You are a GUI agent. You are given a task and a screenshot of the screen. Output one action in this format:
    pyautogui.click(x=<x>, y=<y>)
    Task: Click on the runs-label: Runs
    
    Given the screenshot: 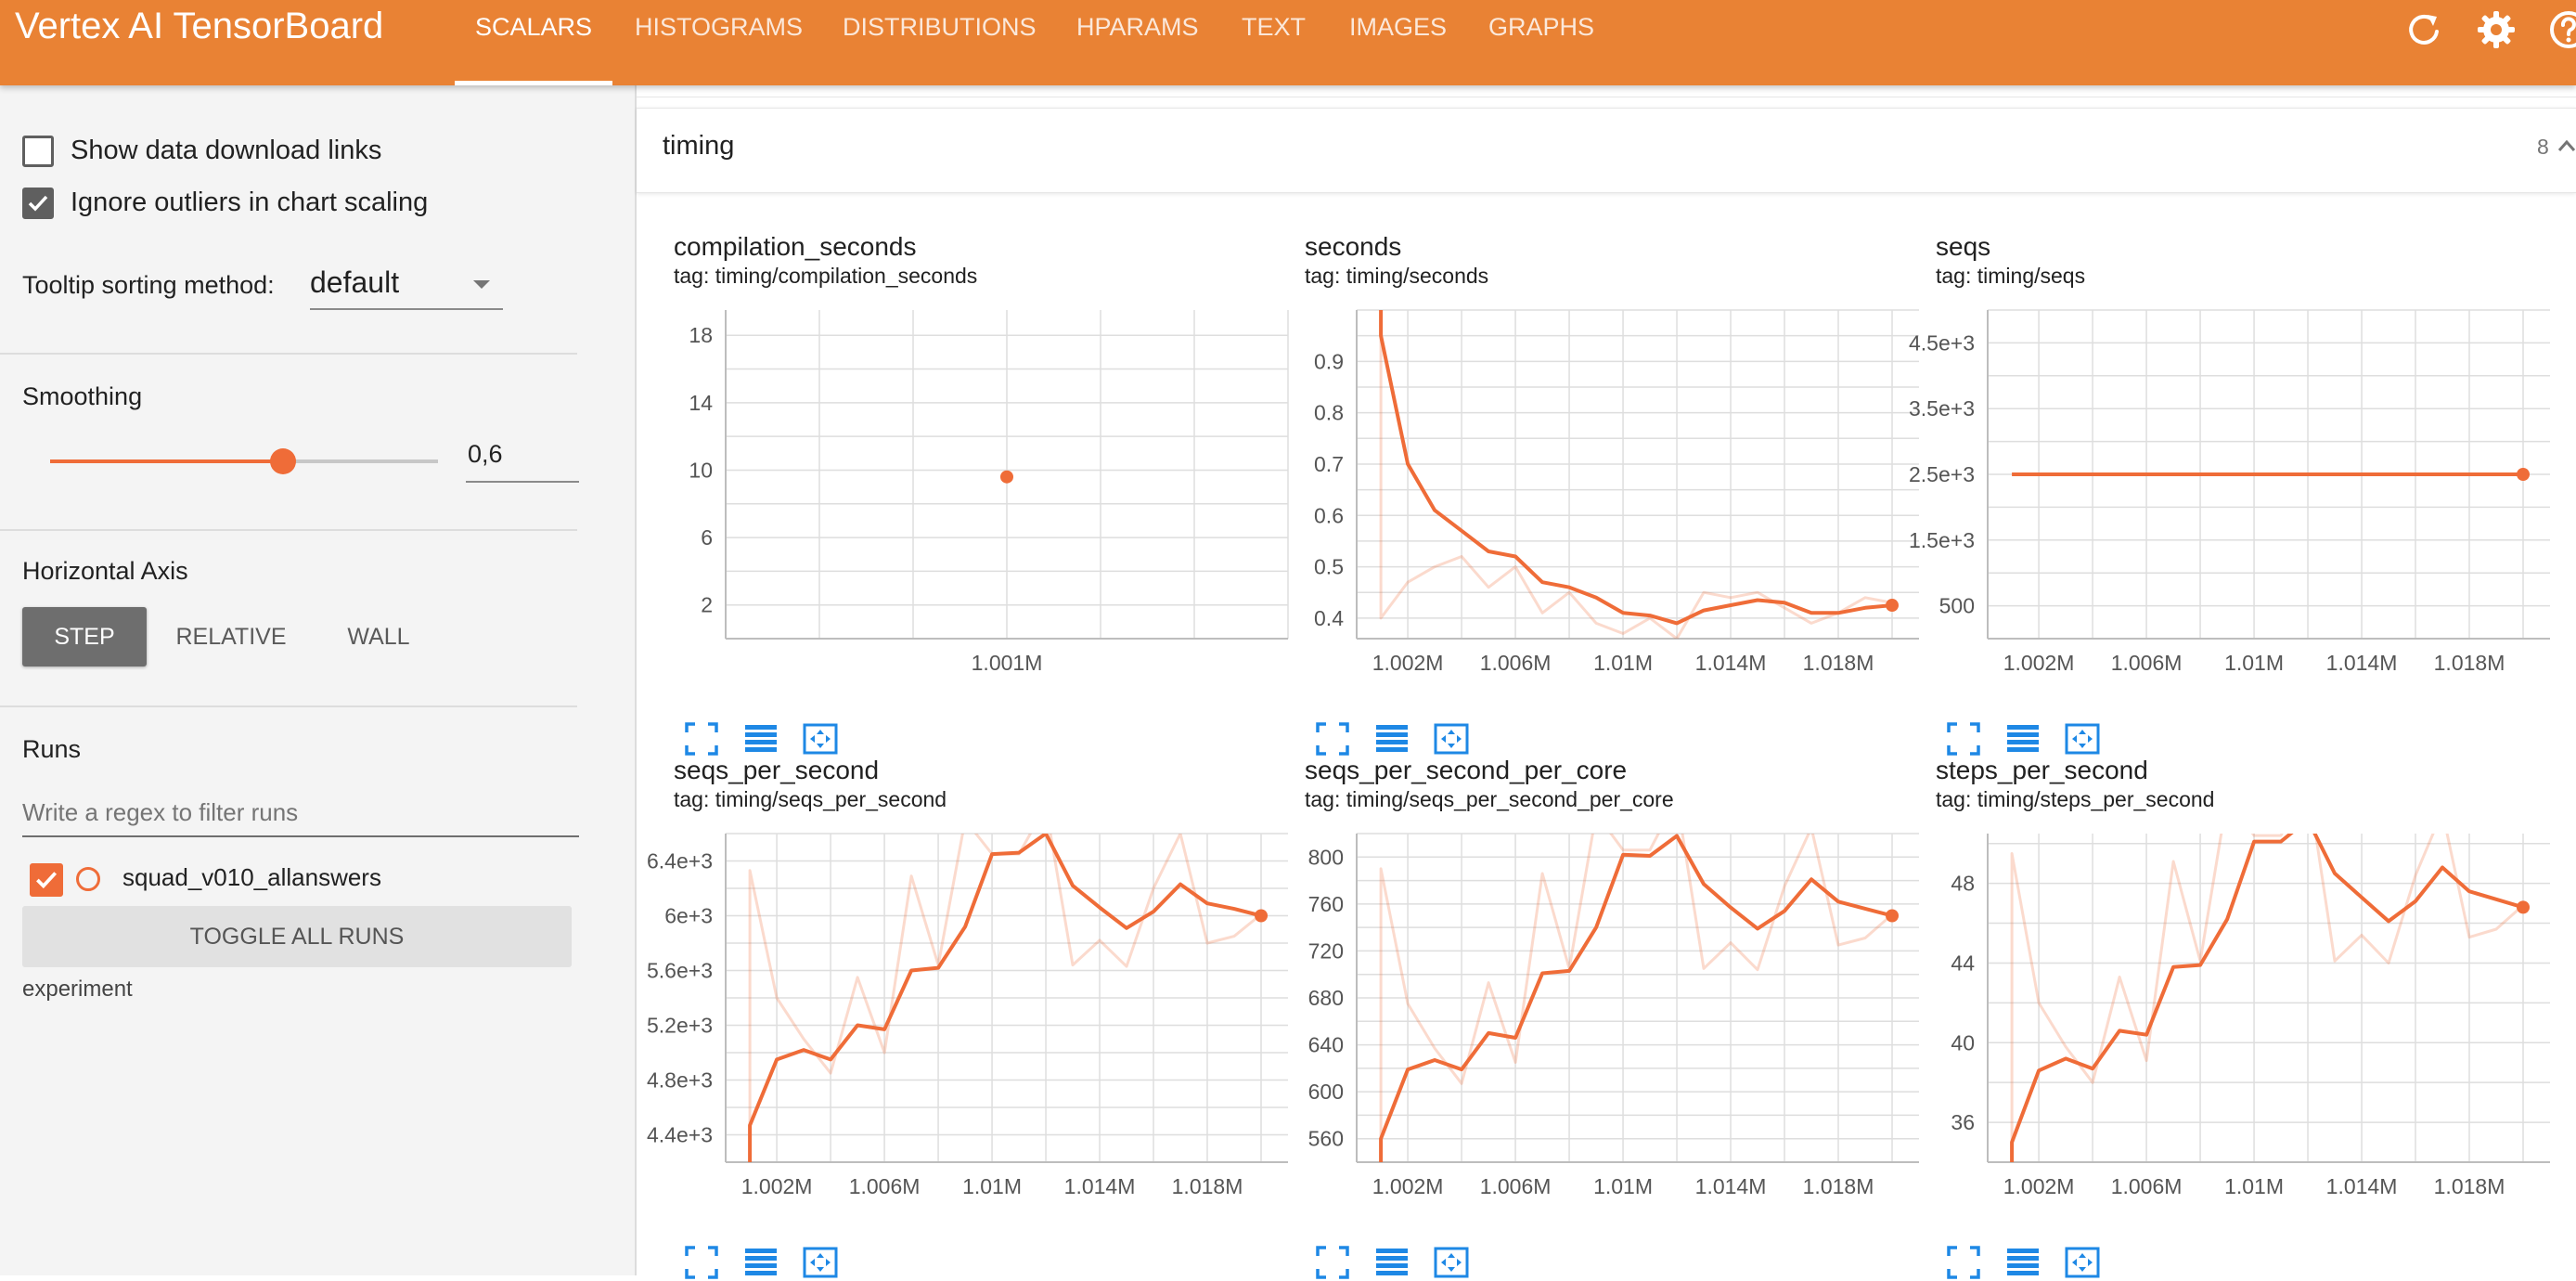 What is the action you would take?
    pyautogui.click(x=52, y=749)
    